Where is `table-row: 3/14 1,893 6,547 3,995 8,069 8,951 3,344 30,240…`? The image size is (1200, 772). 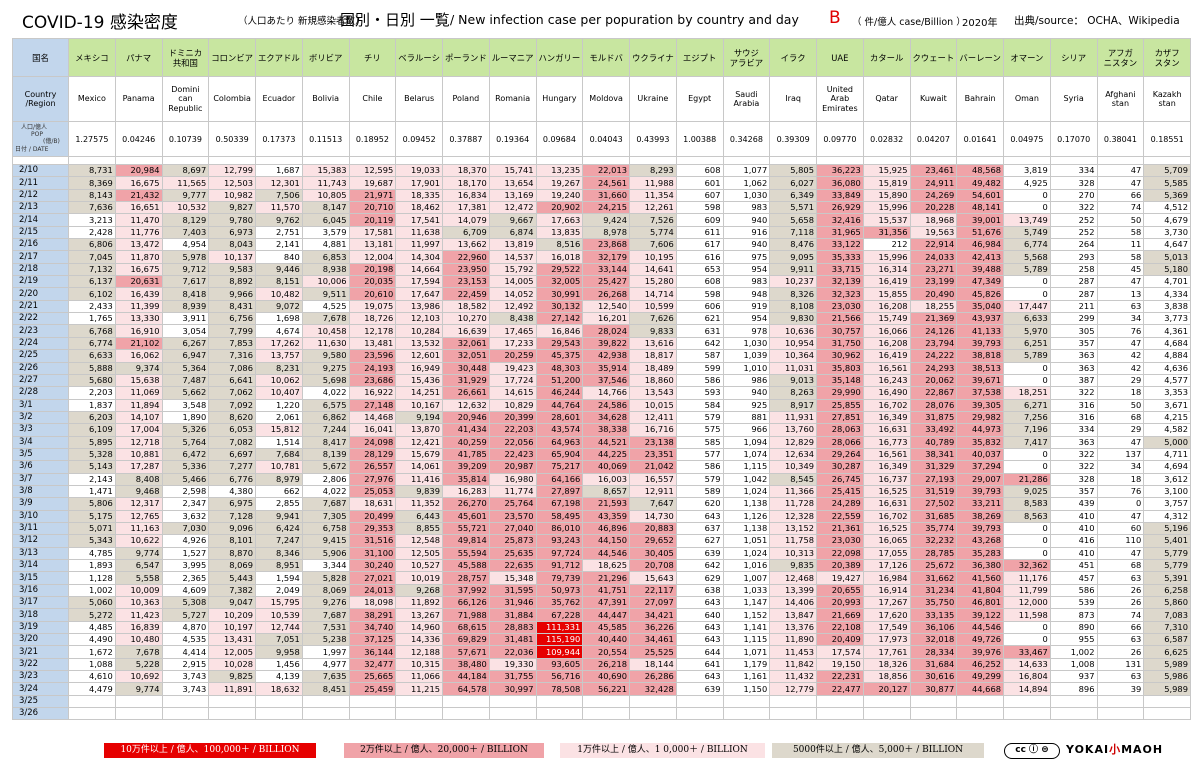
table-row: 3/14 1,893 6,547 3,995 8,069 8,951 3,344 30,240… is located at coordinates (601, 565).